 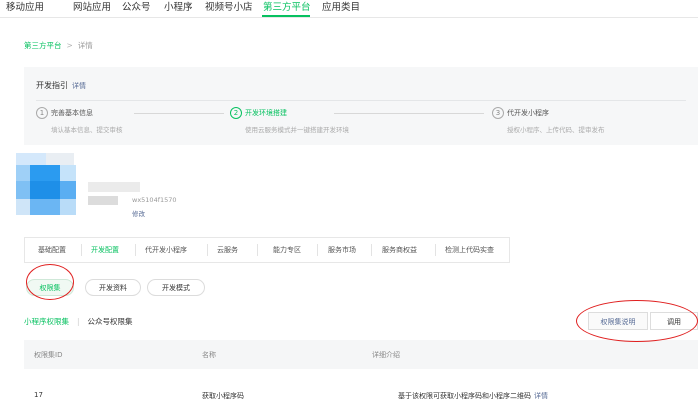 I want to click on app-avatar-blurred, so click(x=46, y=184).